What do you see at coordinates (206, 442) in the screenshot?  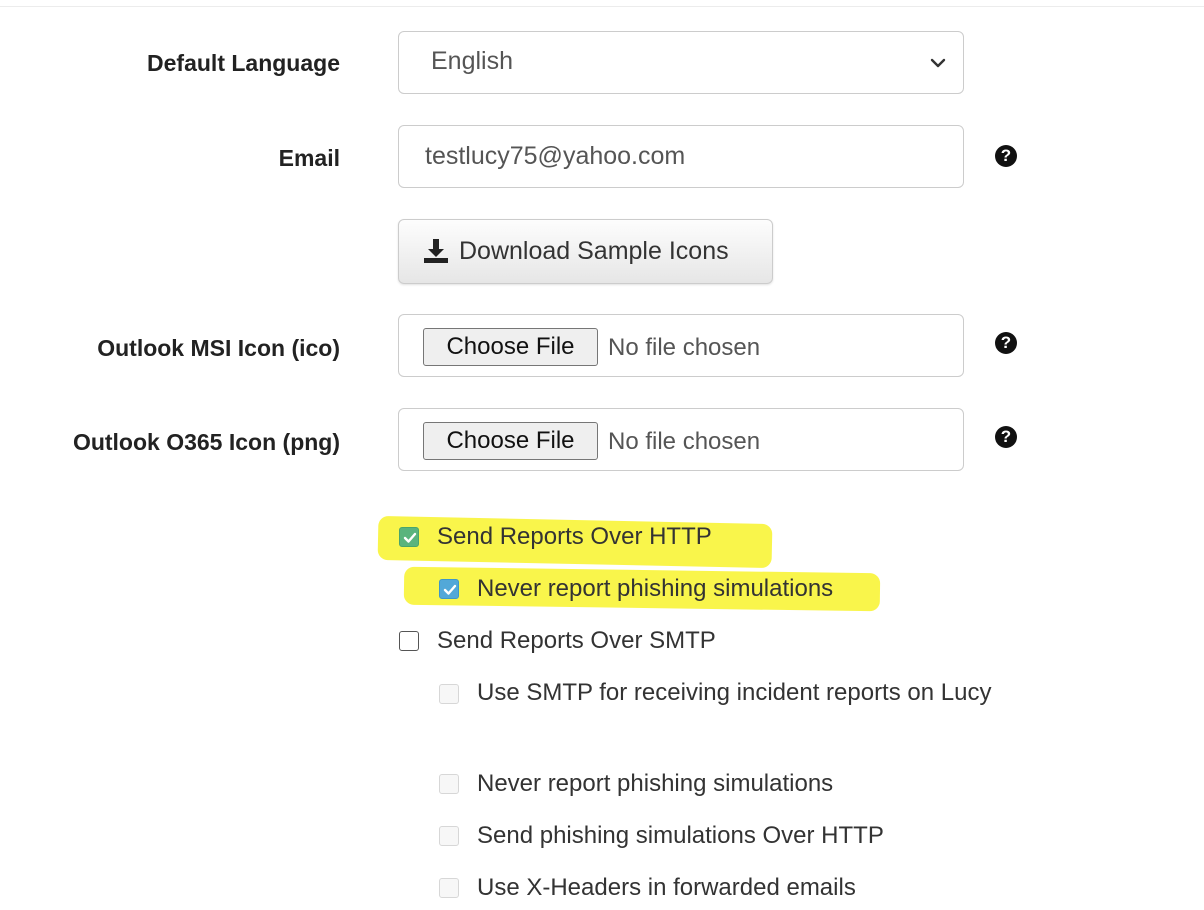 I see `outlook-o365-icon-label: Outlook O365 Icon (png)` at bounding box center [206, 442].